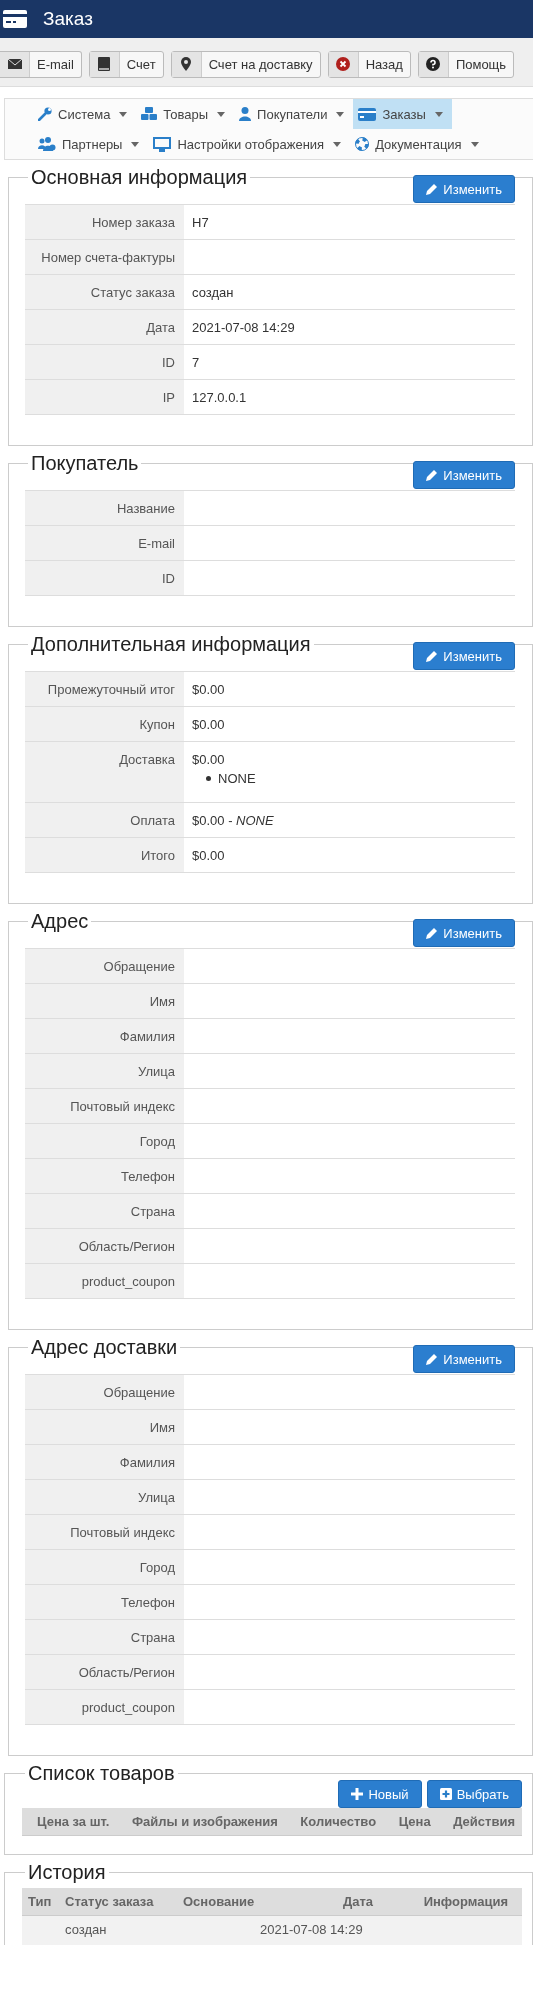 The width and height of the screenshot is (533, 1992). I want to click on field-label: Доставка, so click(104, 772).